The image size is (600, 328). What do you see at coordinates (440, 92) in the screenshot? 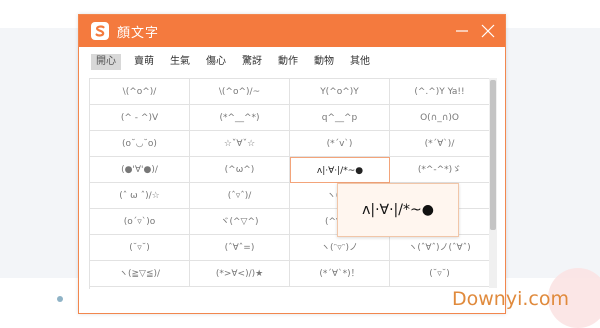
I see `emoticon-cell: (^.^)Y Ya!!` at bounding box center [440, 92].